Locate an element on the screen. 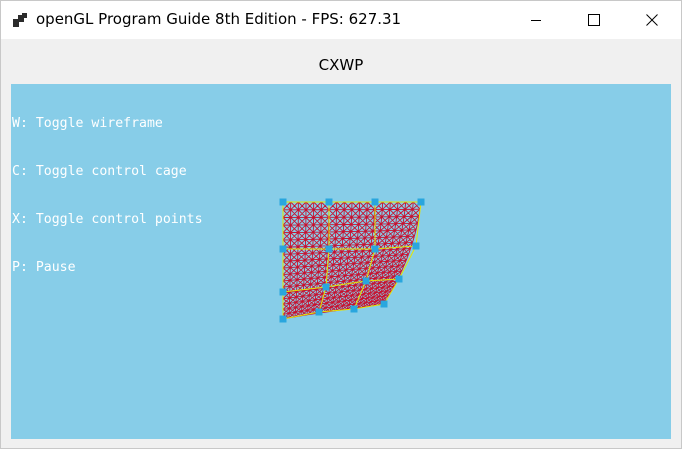 The width and height of the screenshot is (682, 449). minimize-icon is located at coordinates (536, 20).